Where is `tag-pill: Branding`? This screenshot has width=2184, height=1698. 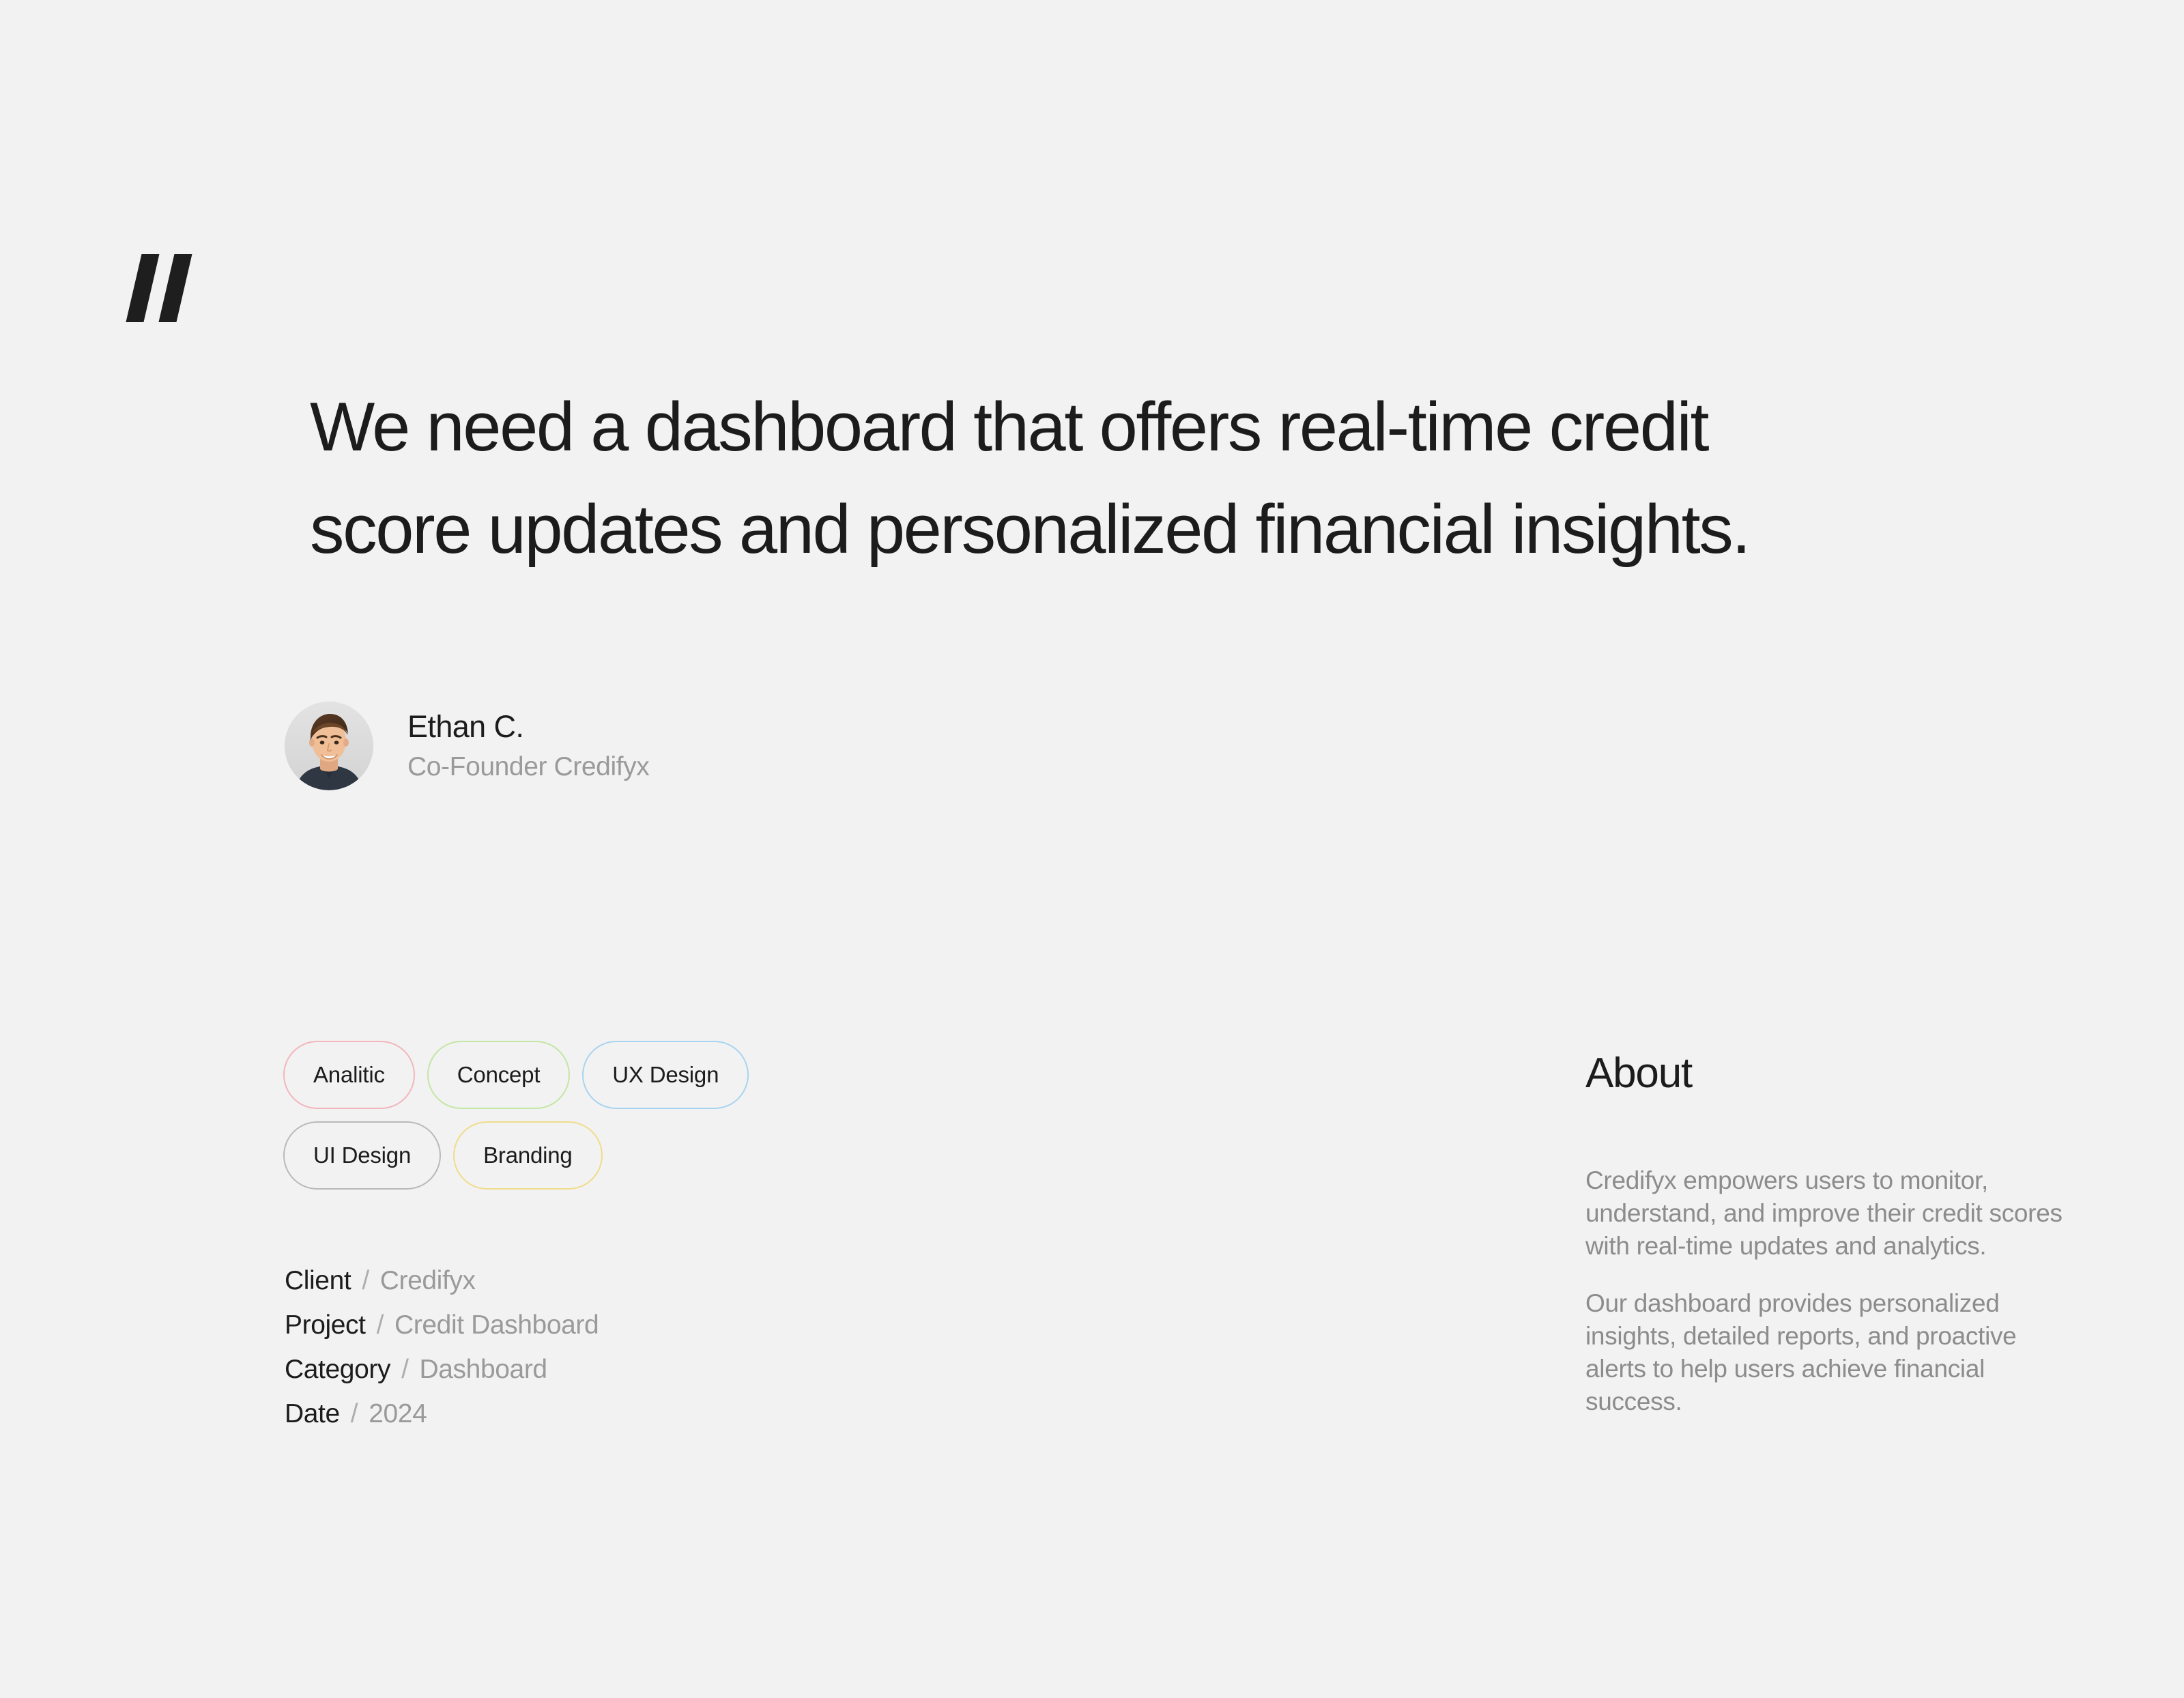
tag-pill: Branding is located at coordinates (528, 1155).